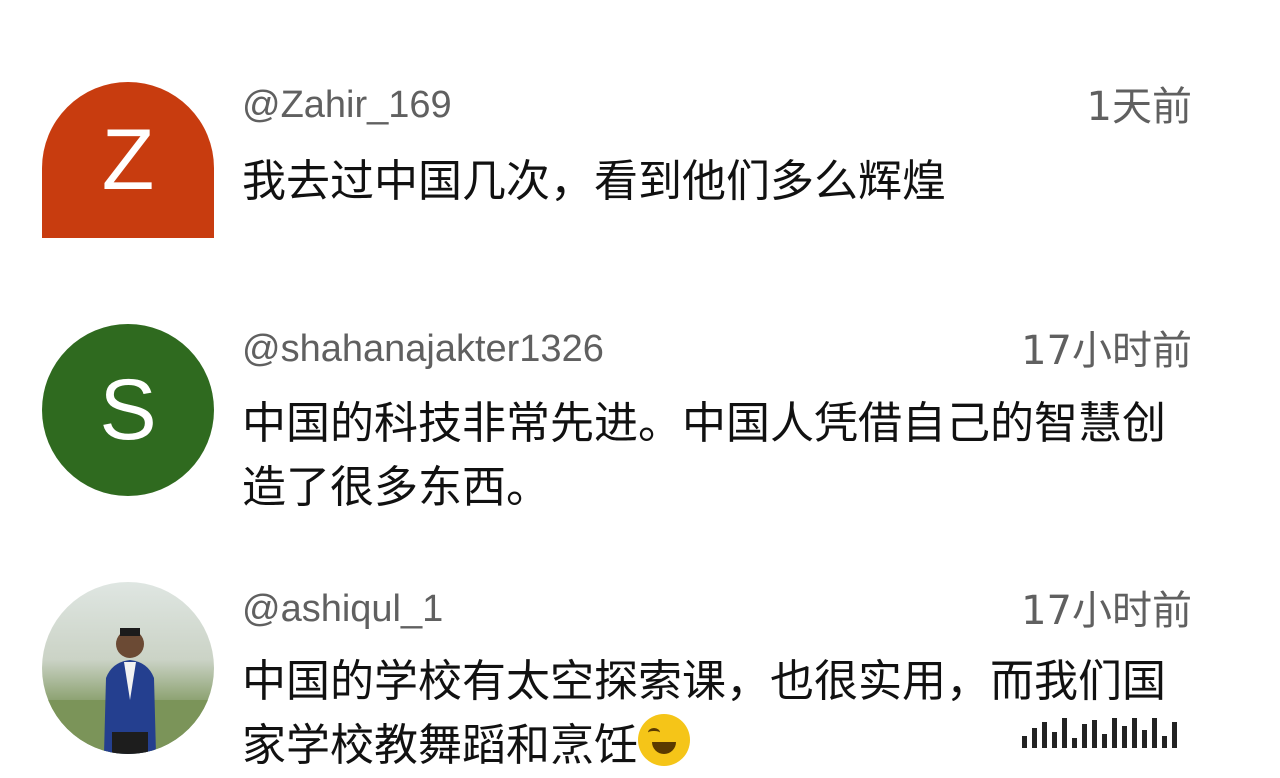 The image size is (1280, 778). I want to click on avatar-letter: Z, so click(128, 160).